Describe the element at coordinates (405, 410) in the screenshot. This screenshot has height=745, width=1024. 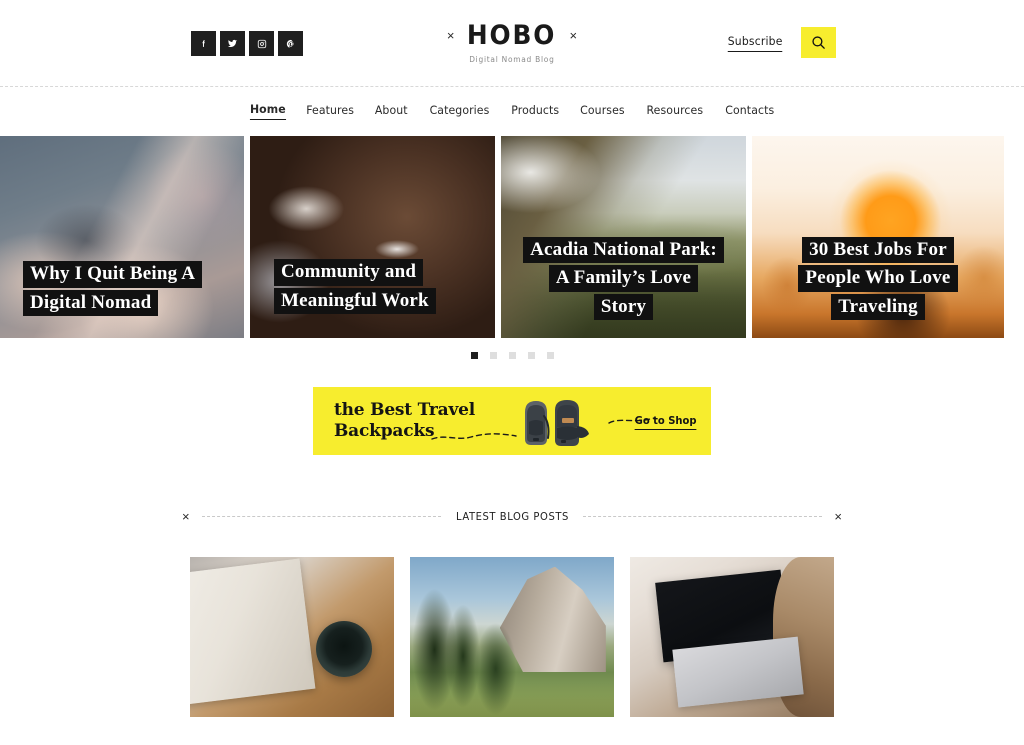
I see `promo-title-line-1: the Best Travel` at that location.